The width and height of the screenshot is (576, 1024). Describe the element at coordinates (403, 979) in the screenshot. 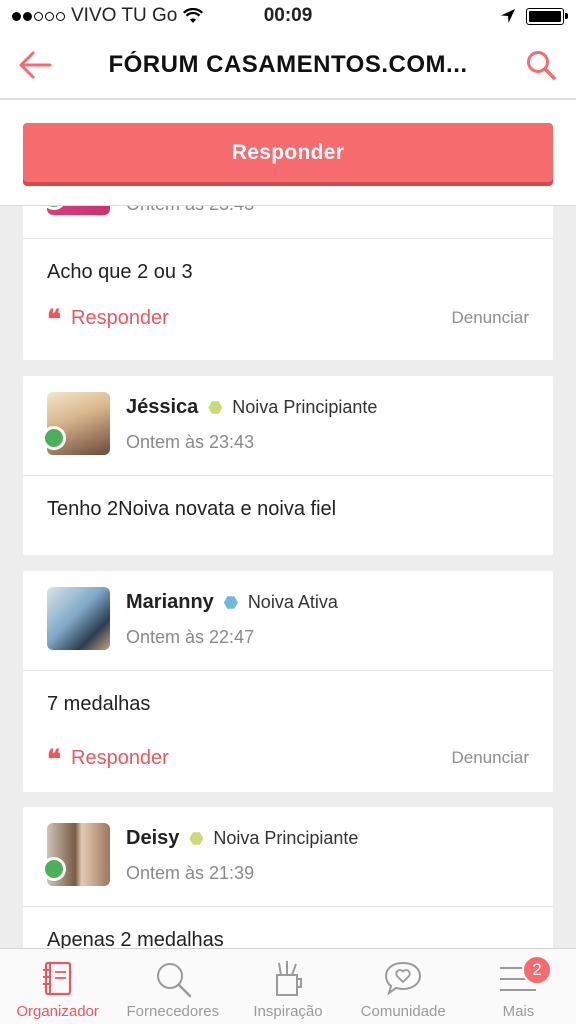

I see `heart-bubble-icon` at that location.